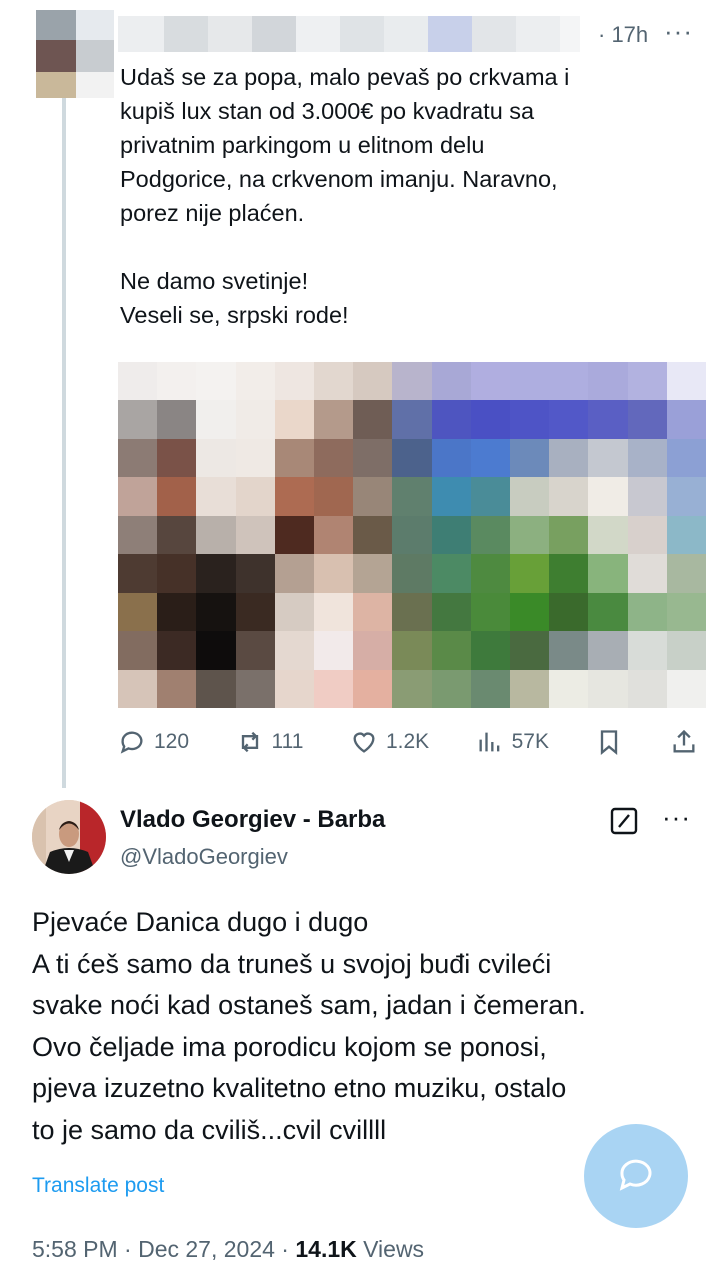  Describe the element at coordinates (64, 443) in the screenshot. I see `thread-line` at that location.